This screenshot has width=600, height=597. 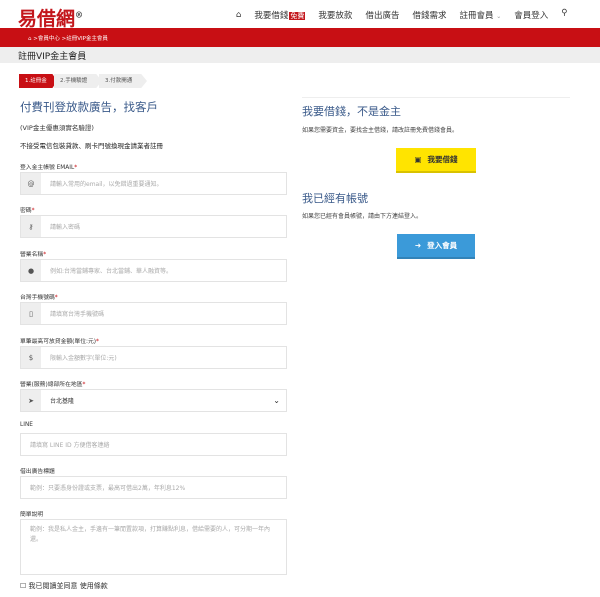 I want to click on label-text: 單筆最高可放貸金額(單位:元), so click(x=58, y=342).